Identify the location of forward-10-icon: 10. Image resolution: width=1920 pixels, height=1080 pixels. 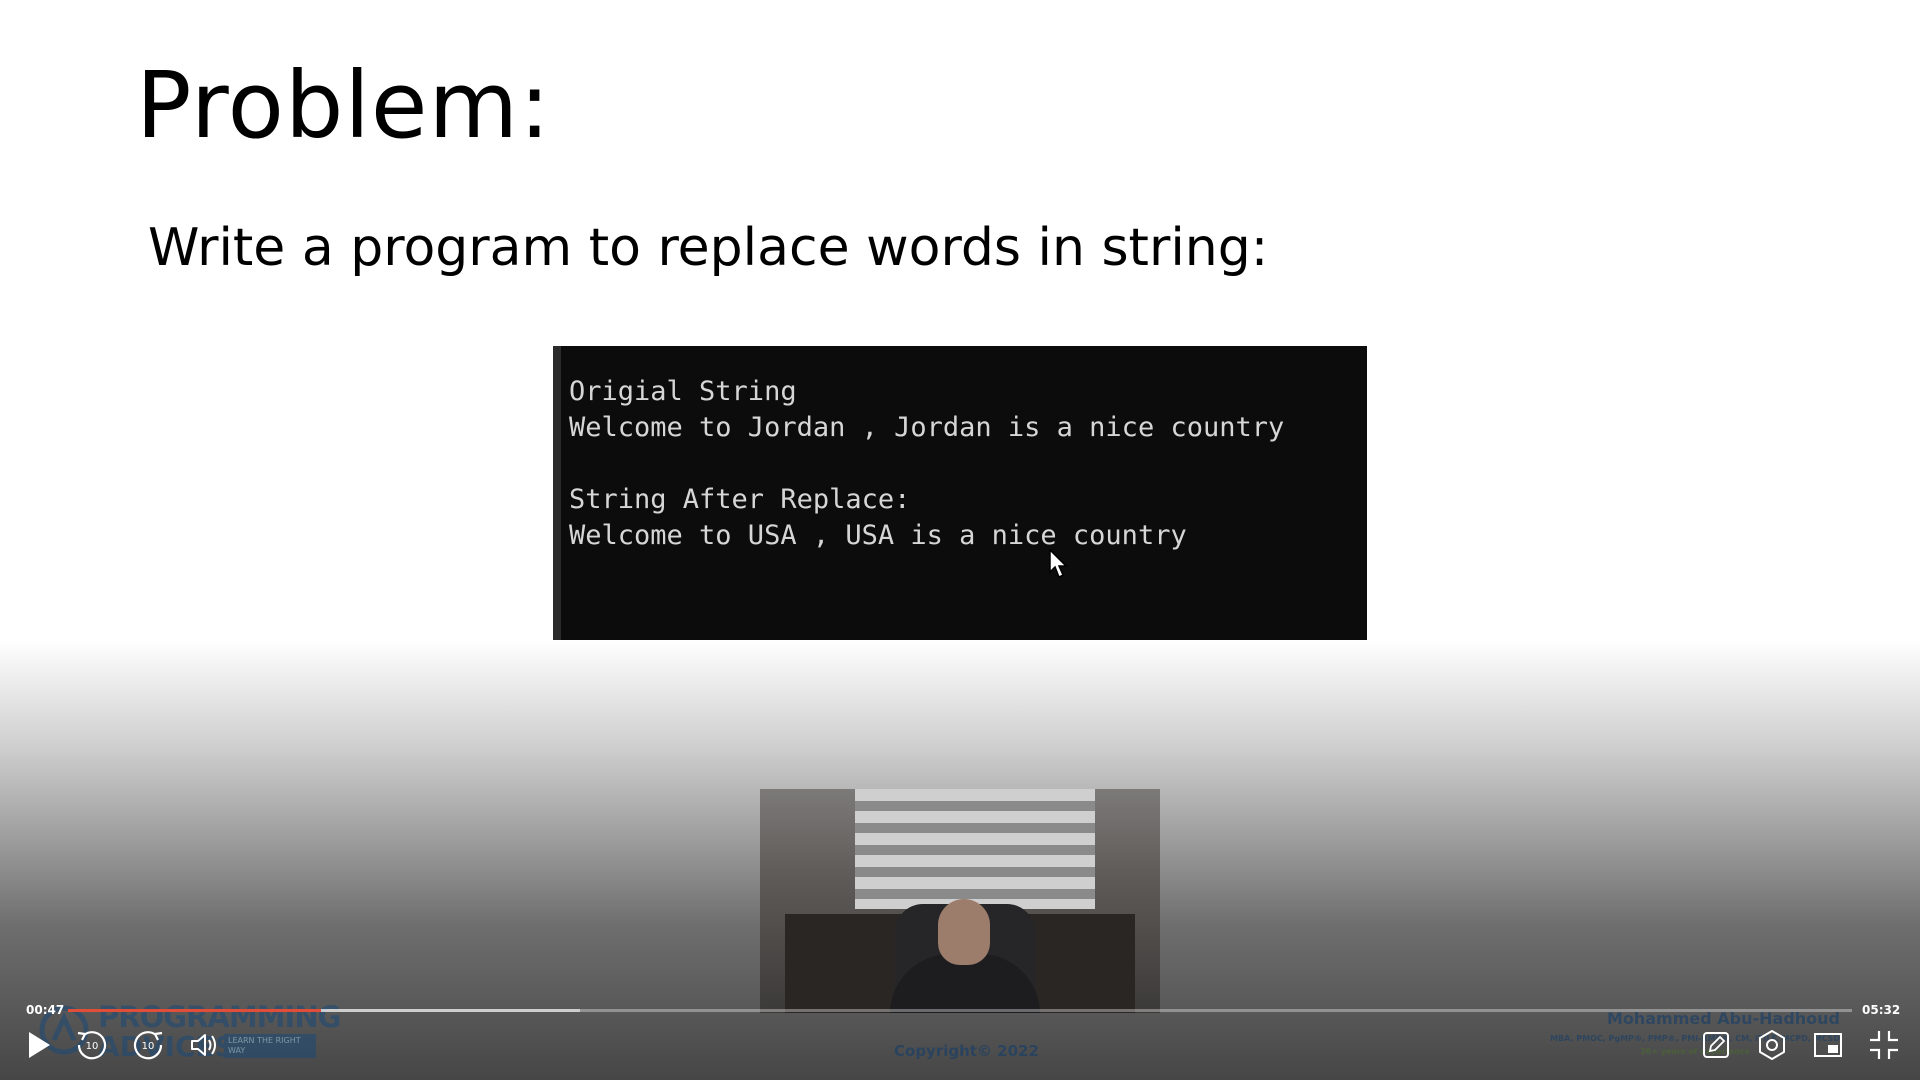
(148, 1045).